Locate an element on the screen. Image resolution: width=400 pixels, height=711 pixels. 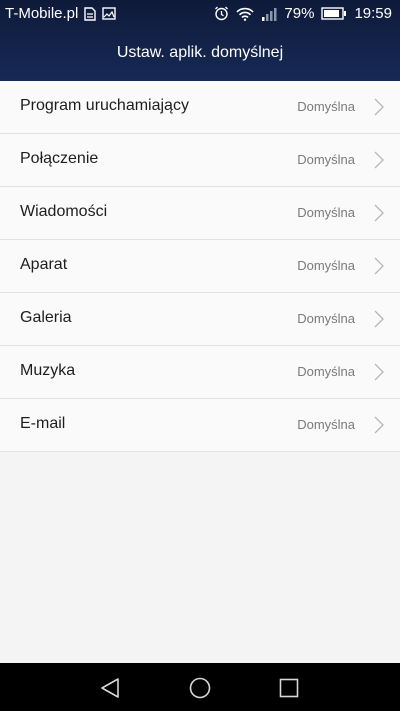
page-title: Ustaw. aplik. domyślnej is located at coordinates (200, 52).